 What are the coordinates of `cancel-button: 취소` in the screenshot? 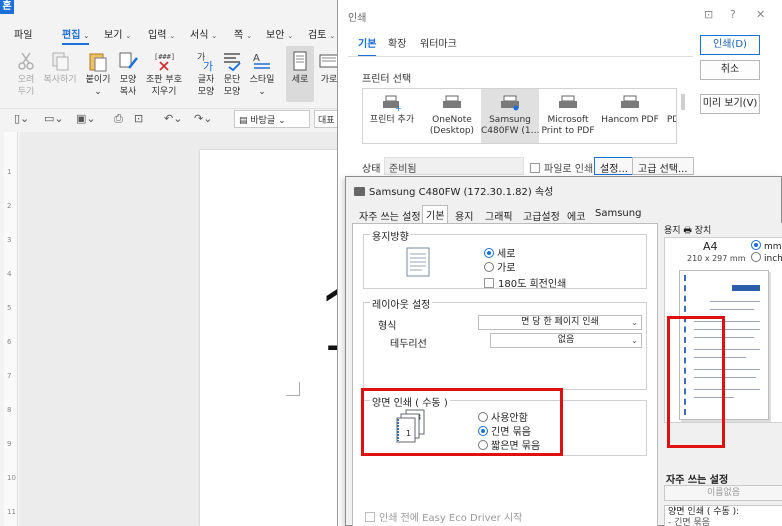 It's located at (730, 70).